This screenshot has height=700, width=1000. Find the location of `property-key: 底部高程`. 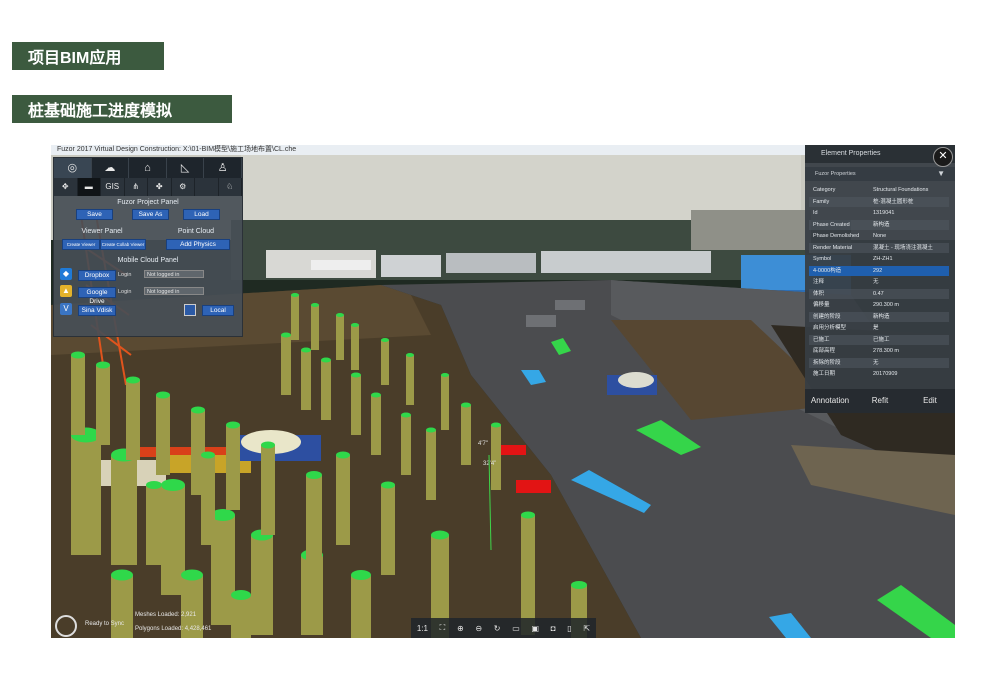

property-key: 底部高程 is located at coordinates (824, 351).